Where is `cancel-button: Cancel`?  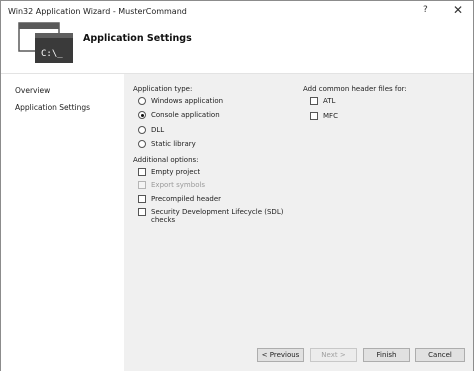
cancel-button: Cancel is located at coordinates (440, 355).